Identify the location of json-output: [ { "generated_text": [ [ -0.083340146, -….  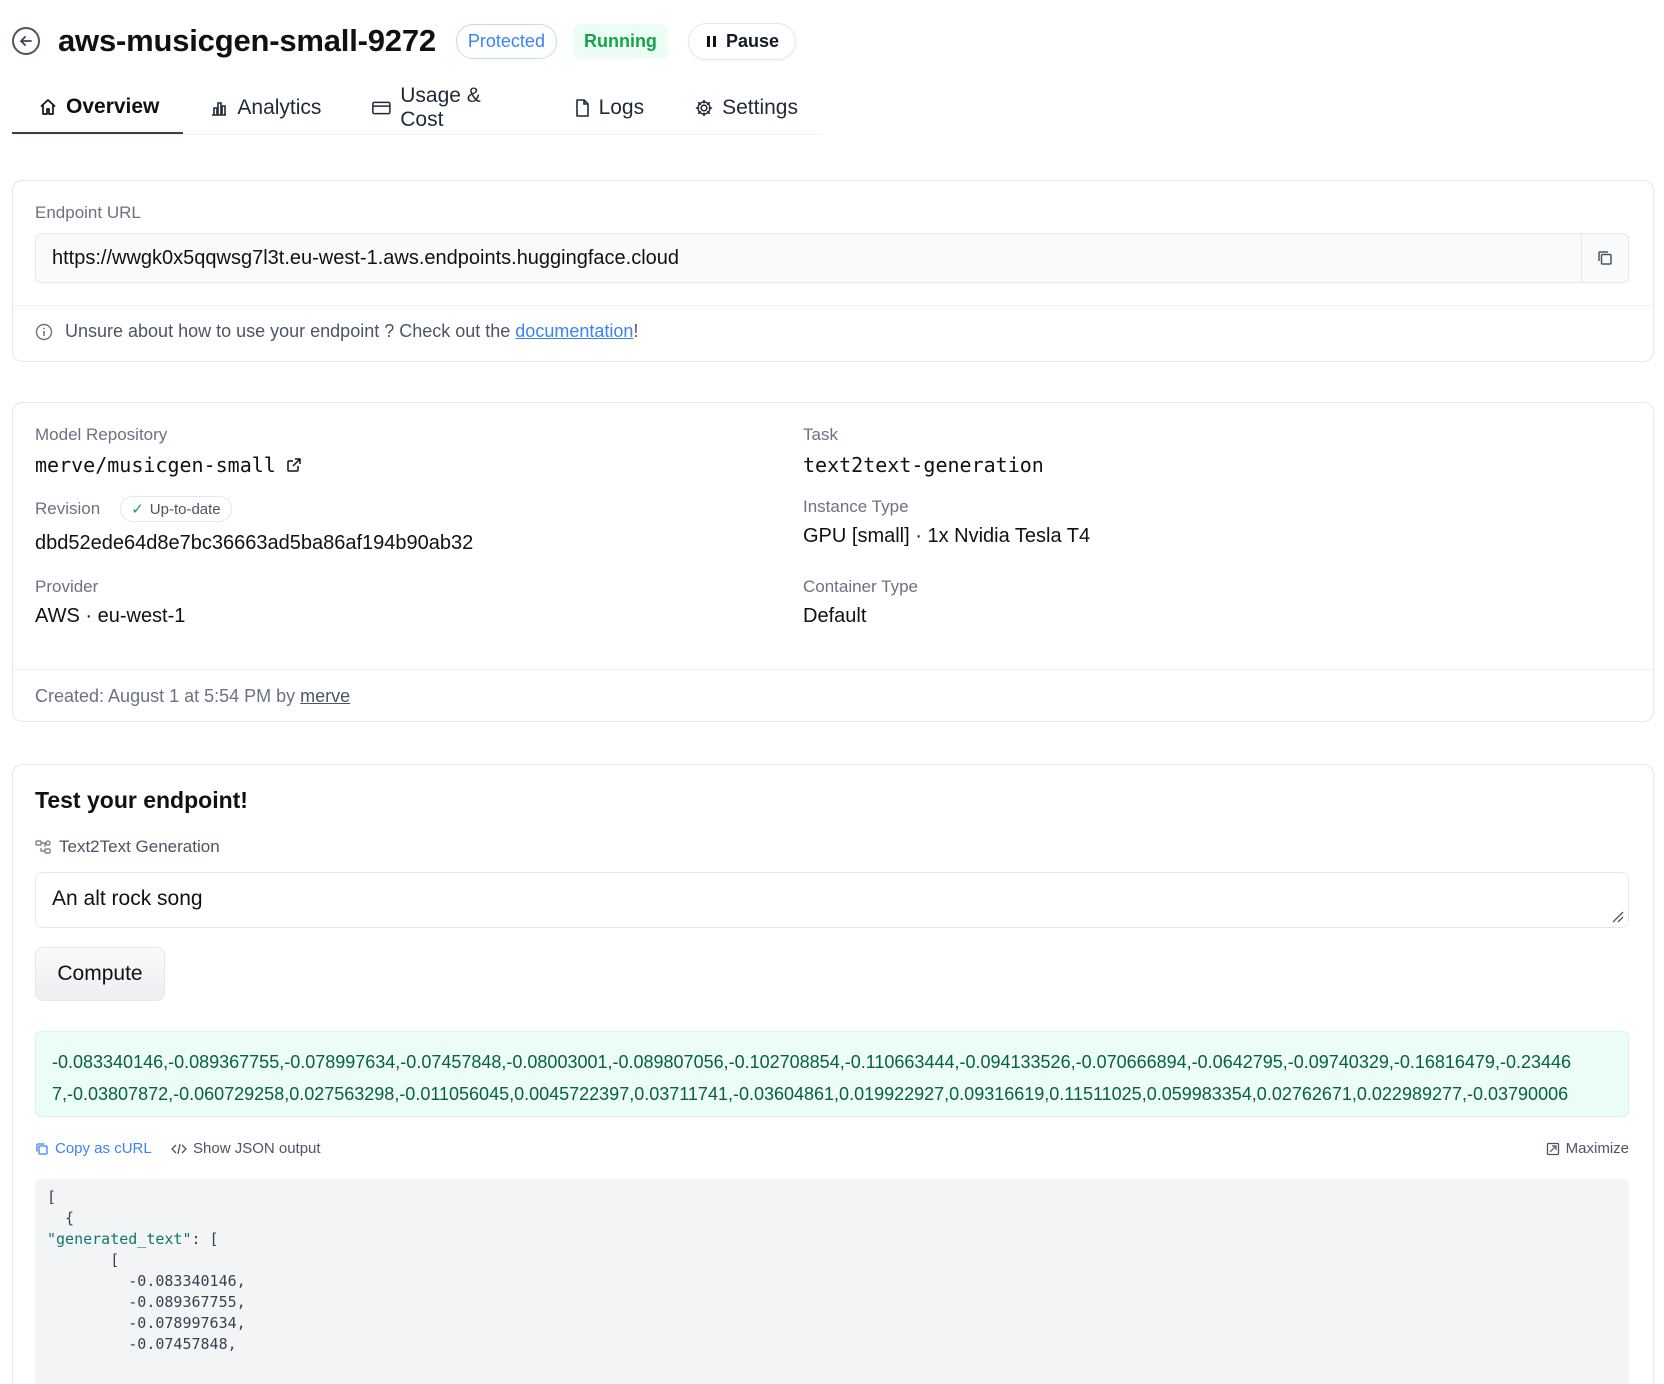
(832, 1281).